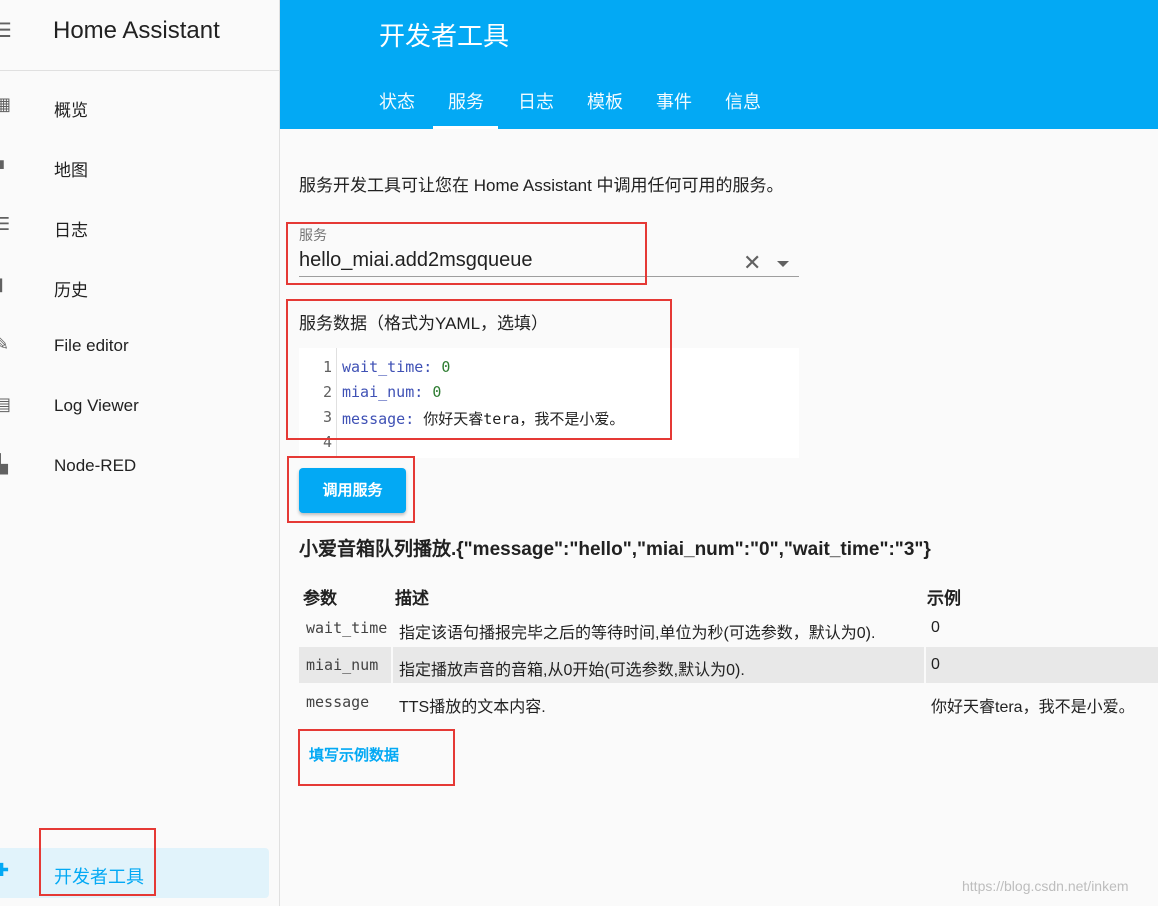 The image size is (1158, 906). What do you see at coordinates (728, 702) in the screenshot?
I see `table-row: message TTS播放的文本内容. 你好天睿tera，我不是小爱。` at bounding box center [728, 702].